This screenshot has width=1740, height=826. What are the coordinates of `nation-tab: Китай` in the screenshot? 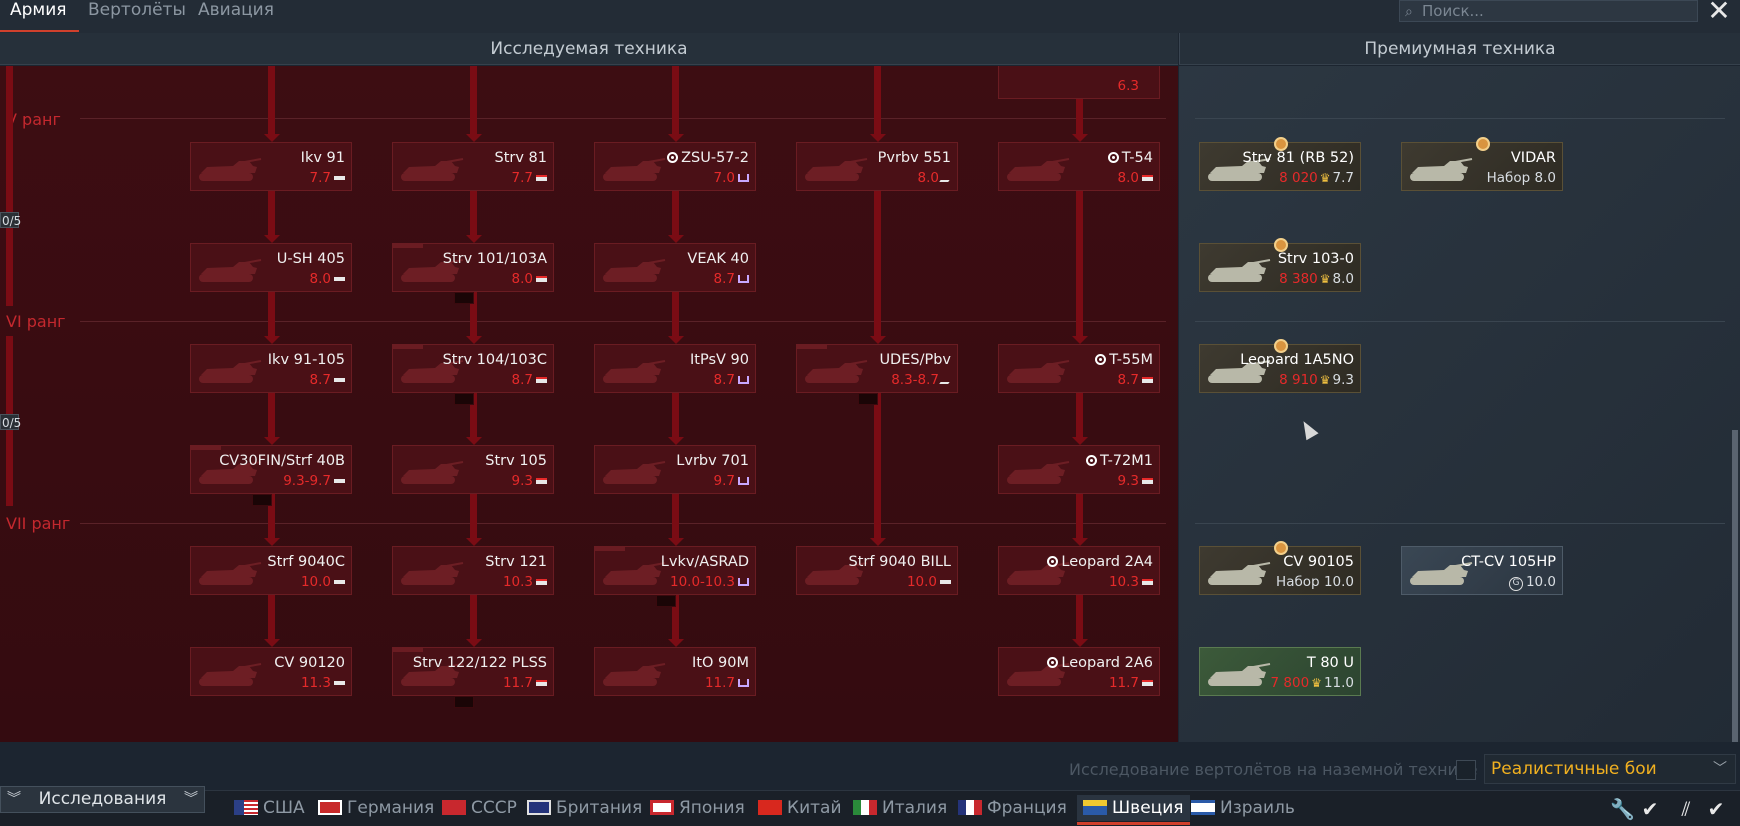 It's located at (800, 808).